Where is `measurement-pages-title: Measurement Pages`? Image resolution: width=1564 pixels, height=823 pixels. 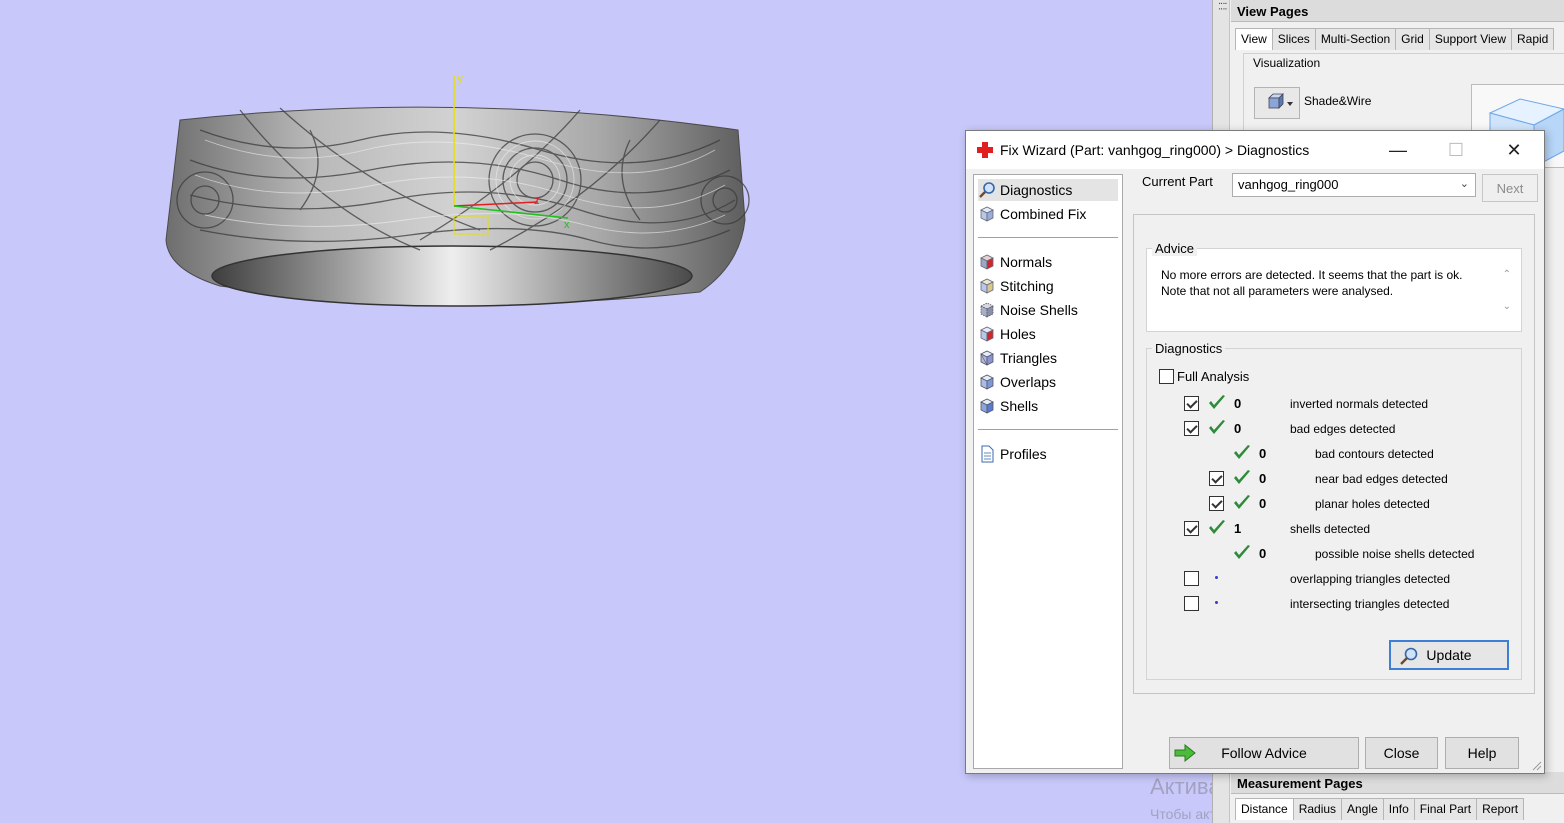
measurement-pages-title: Measurement Pages is located at coordinates (1397, 783).